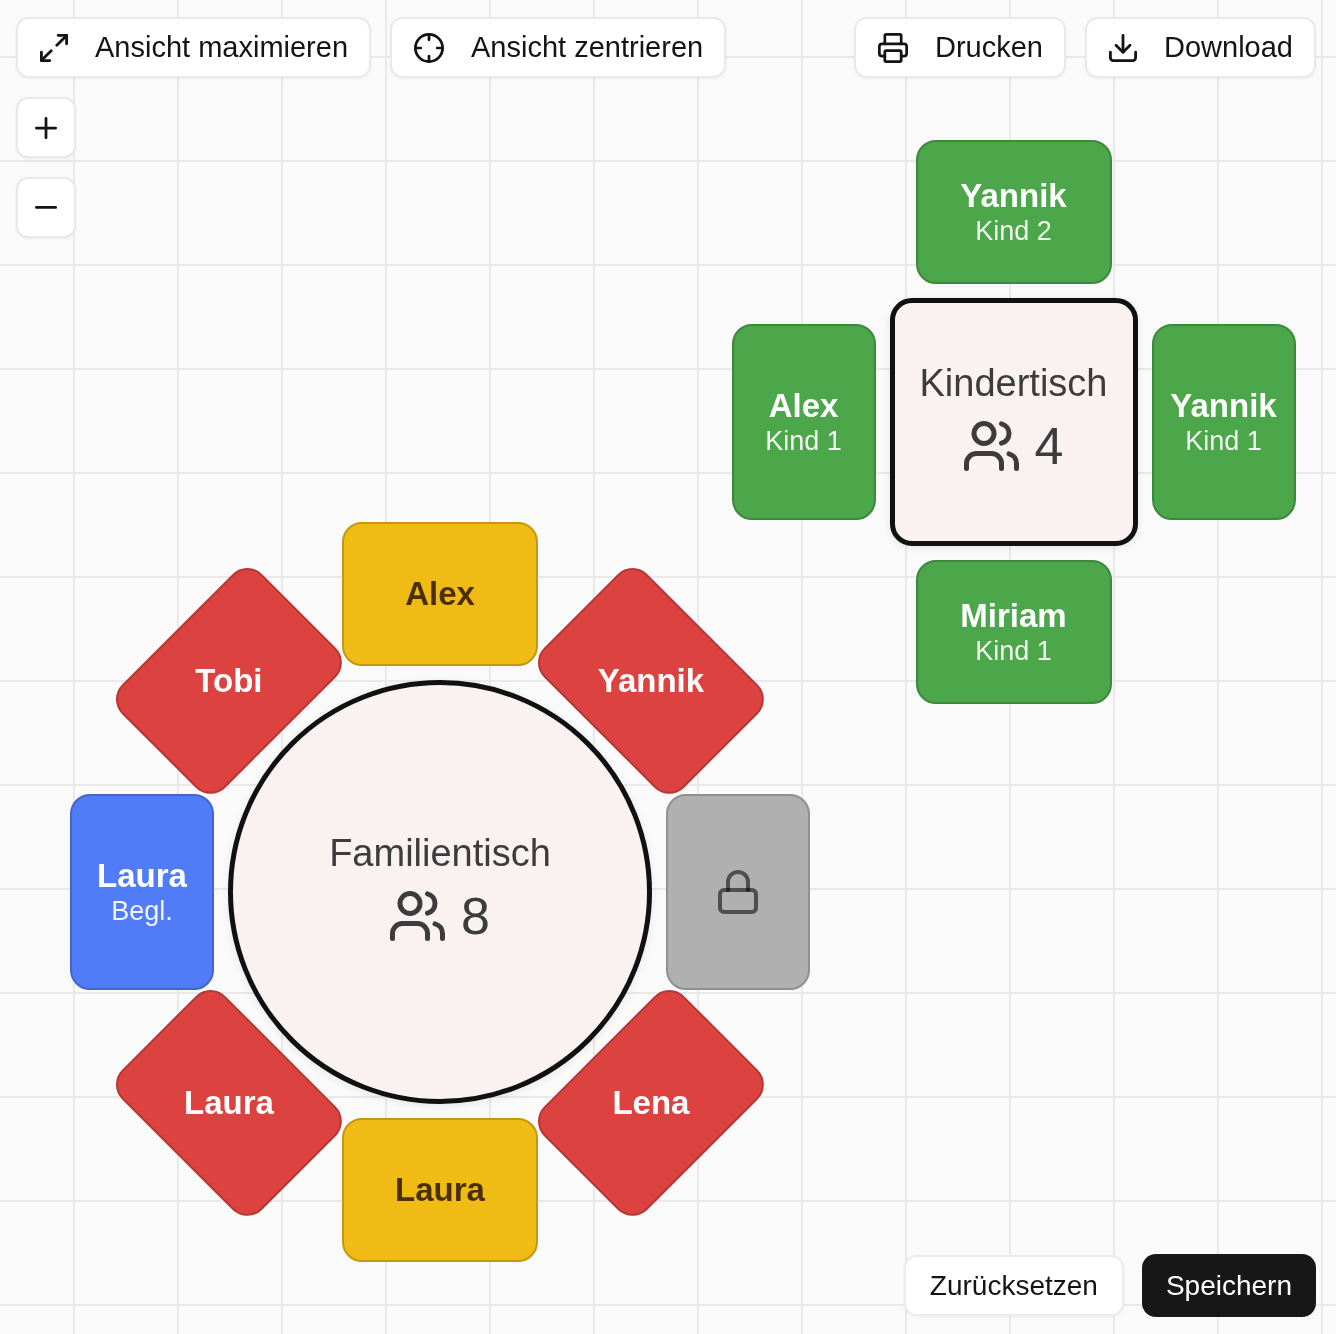  Describe the element at coordinates (475, 916) in the screenshot. I see `guest-count: 8` at that location.